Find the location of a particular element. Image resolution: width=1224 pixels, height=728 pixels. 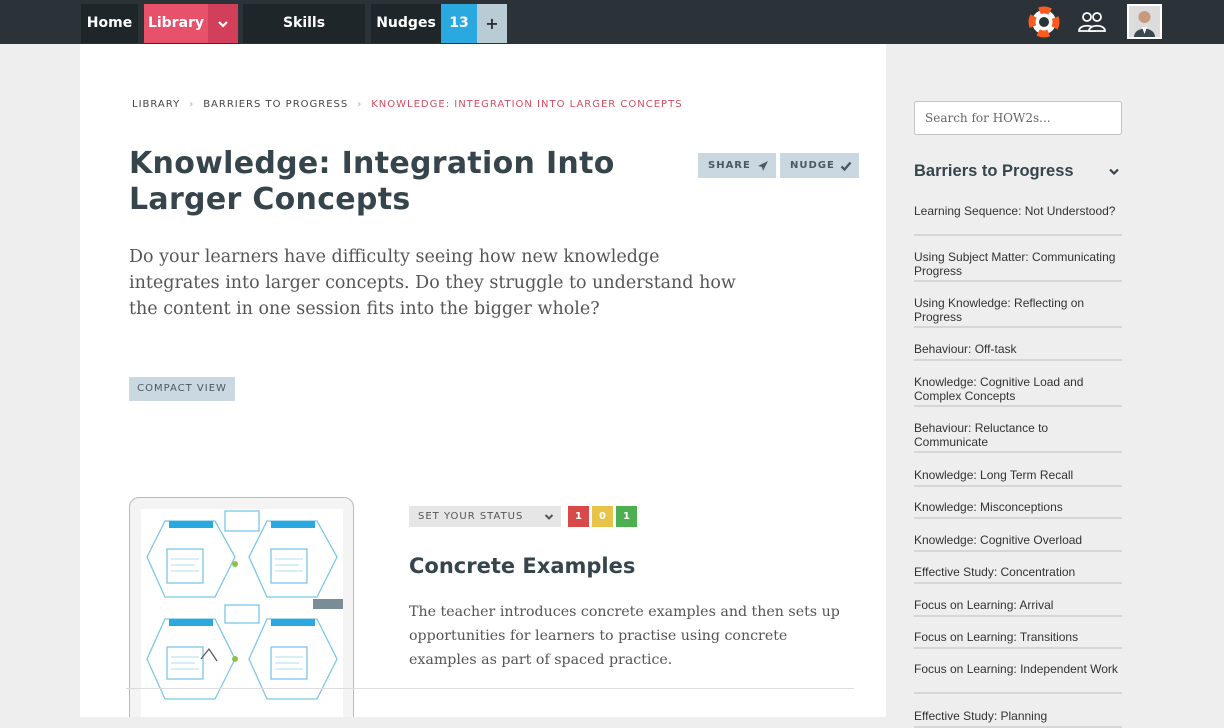

card-title: Concrete Examples is located at coordinates (522, 566).